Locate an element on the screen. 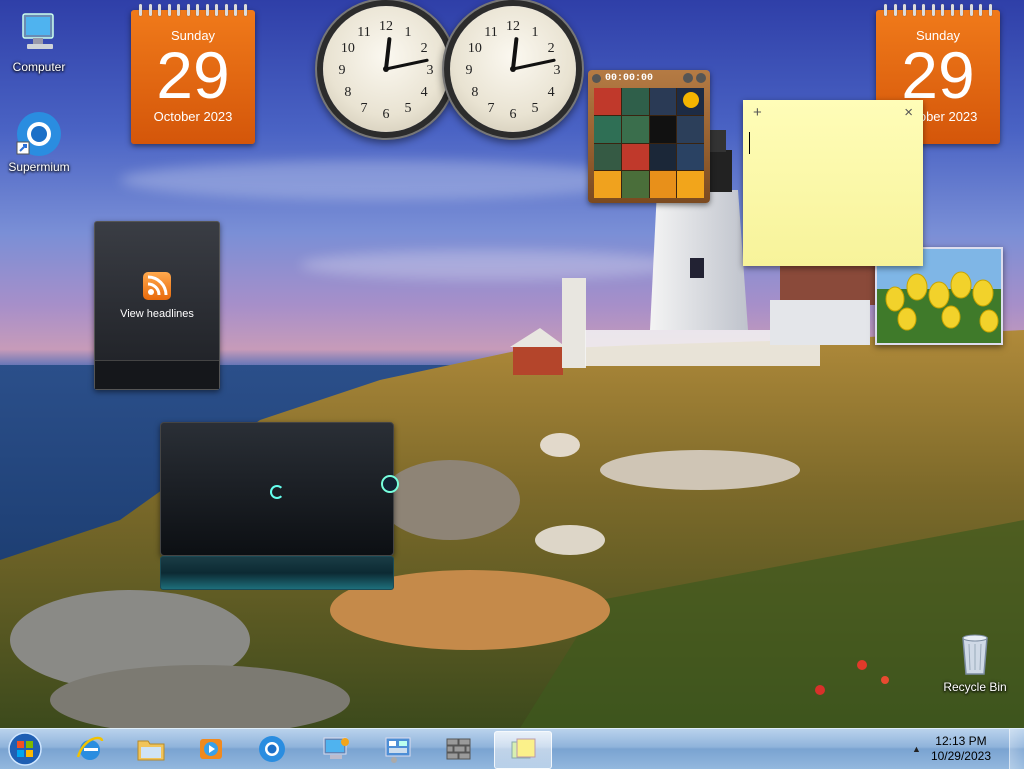 The image size is (1024, 773). taskbar-windows-explorer is located at coordinates (151, 749).